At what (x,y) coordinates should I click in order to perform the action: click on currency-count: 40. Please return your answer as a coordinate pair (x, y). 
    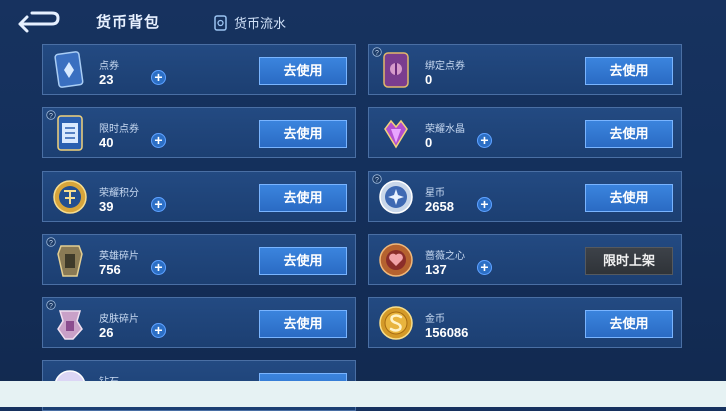
    Looking at the image, I should click on (106, 142).